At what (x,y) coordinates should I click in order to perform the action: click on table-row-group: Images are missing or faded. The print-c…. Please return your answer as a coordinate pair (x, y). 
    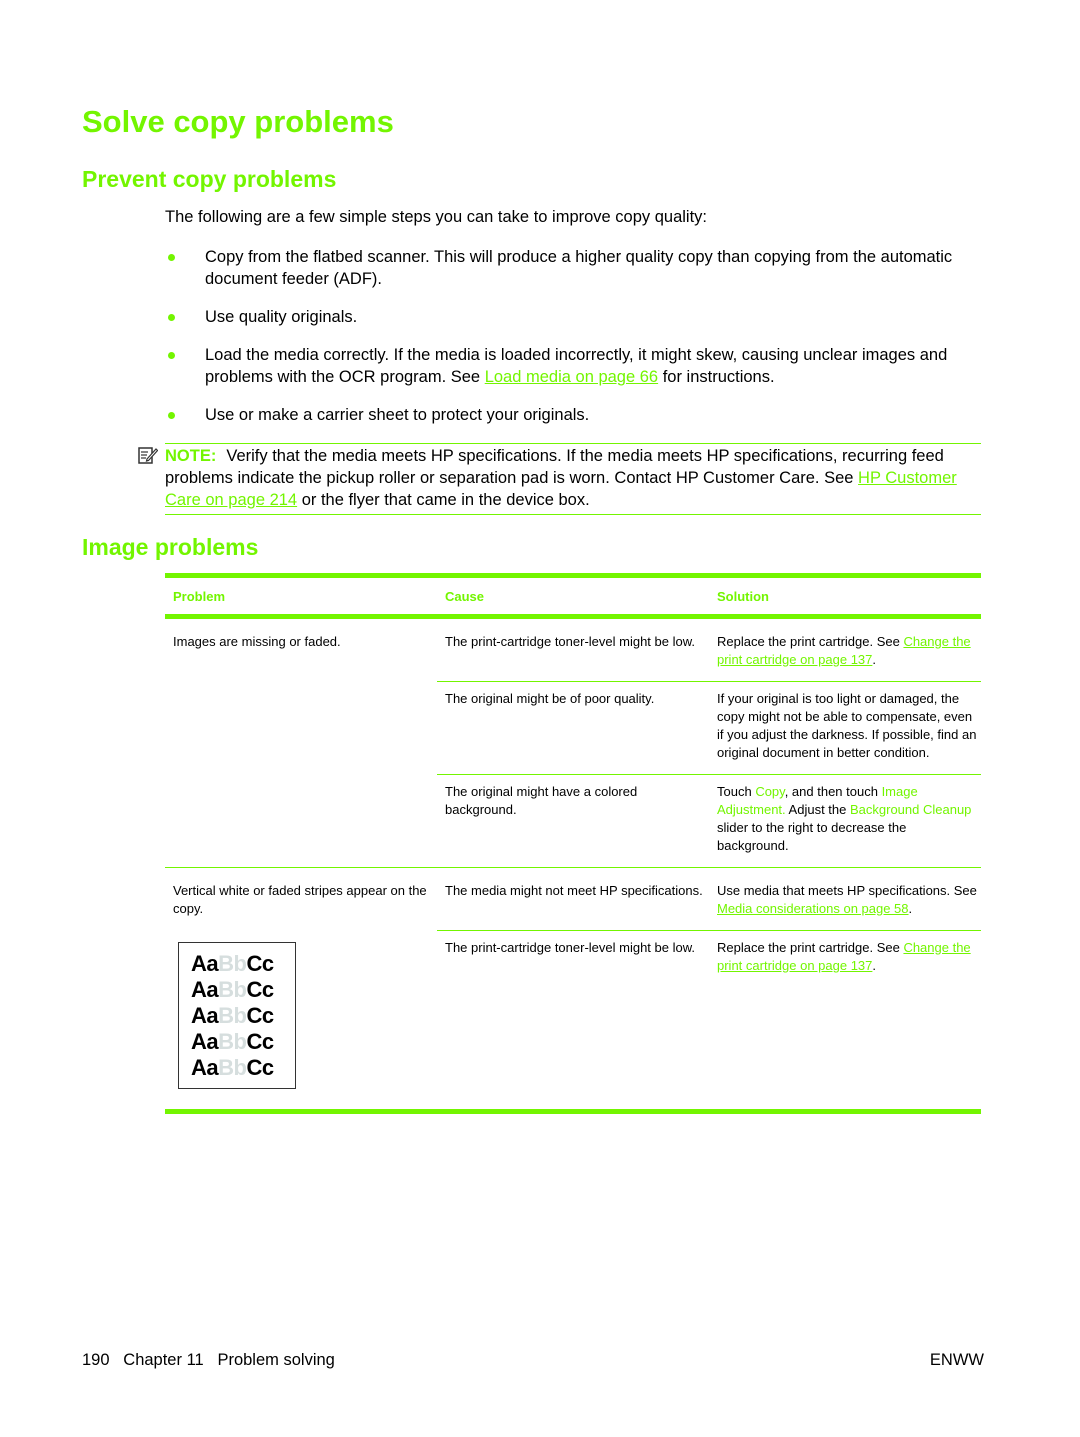
    Looking at the image, I should click on (573, 746).